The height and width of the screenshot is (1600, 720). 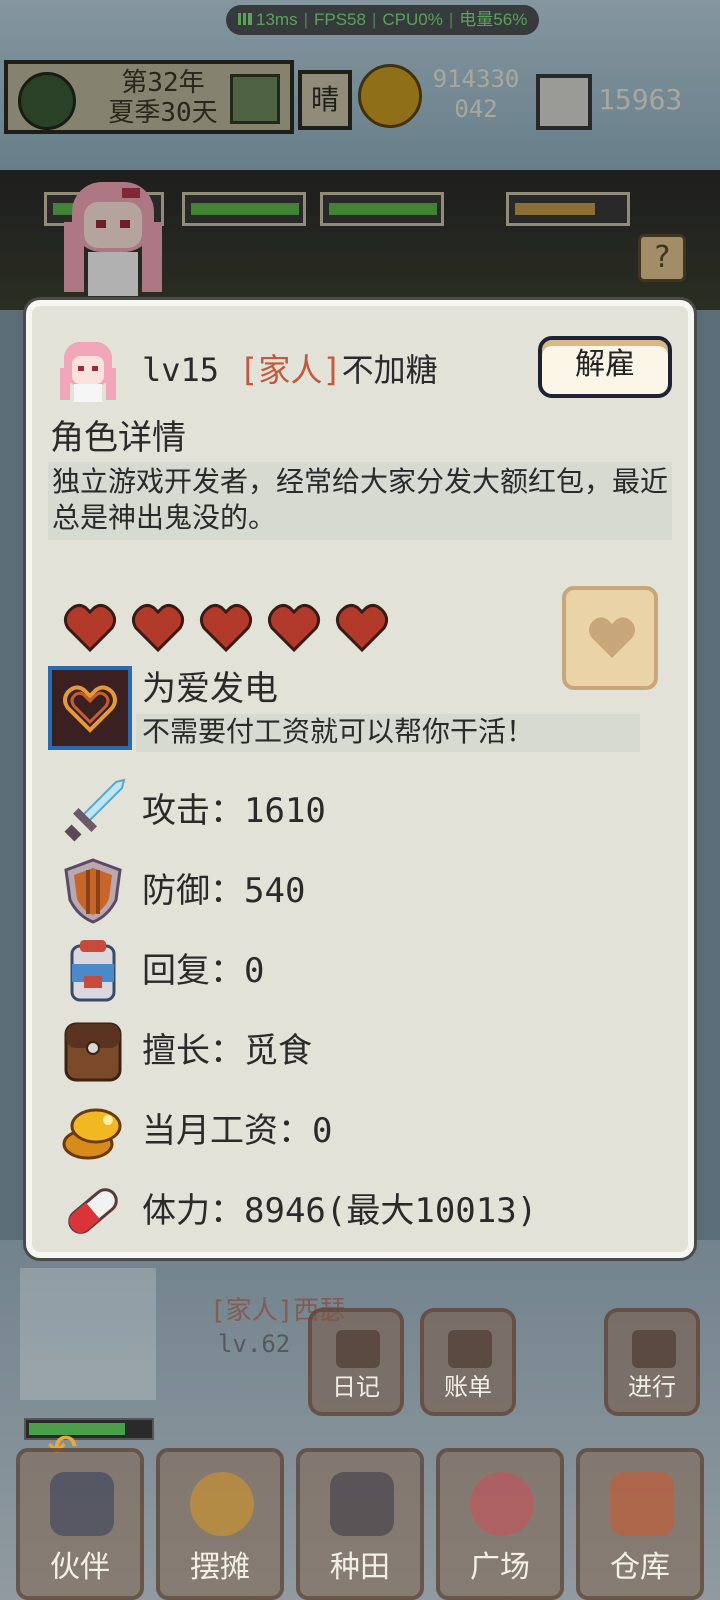 I want to click on nav-companions: 伙伴, so click(x=80, y=1524).